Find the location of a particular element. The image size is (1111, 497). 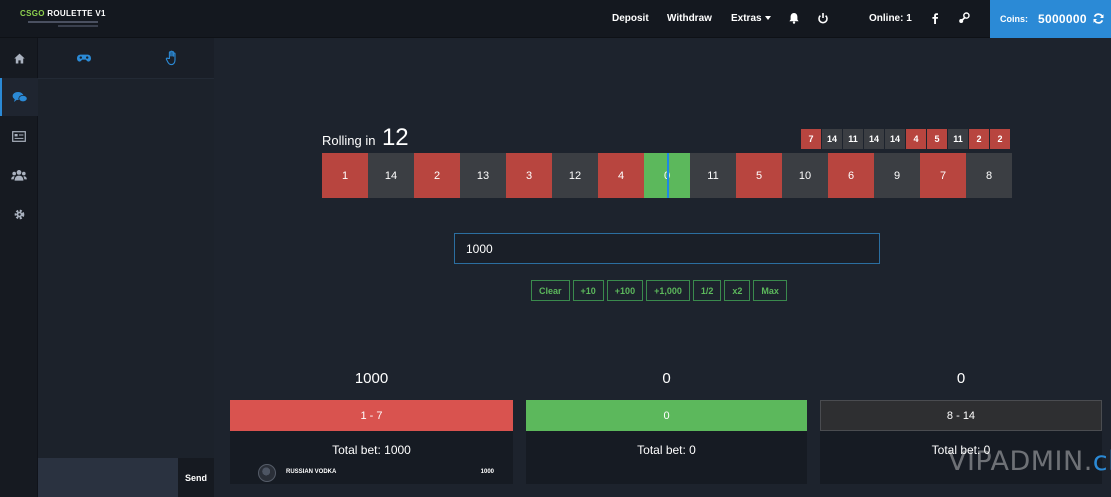

power-icon is located at coordinates (823, 18).